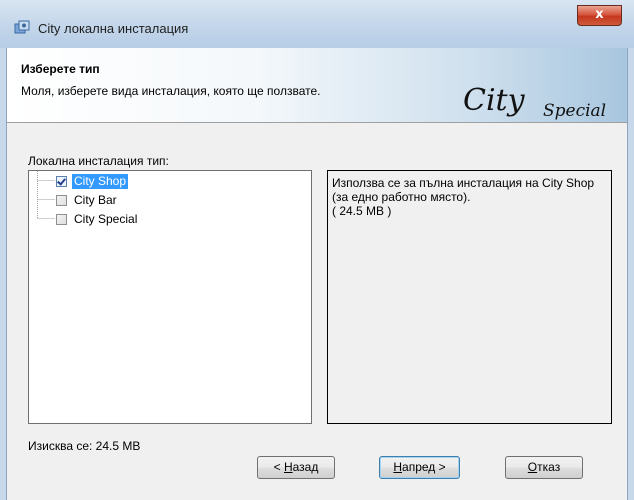 This screenshot has width=634, height=500. What do you see at coordinates (549, 467) in the screenshot?
I see `cancel-label: тказ` at bounding box center [549, 467].